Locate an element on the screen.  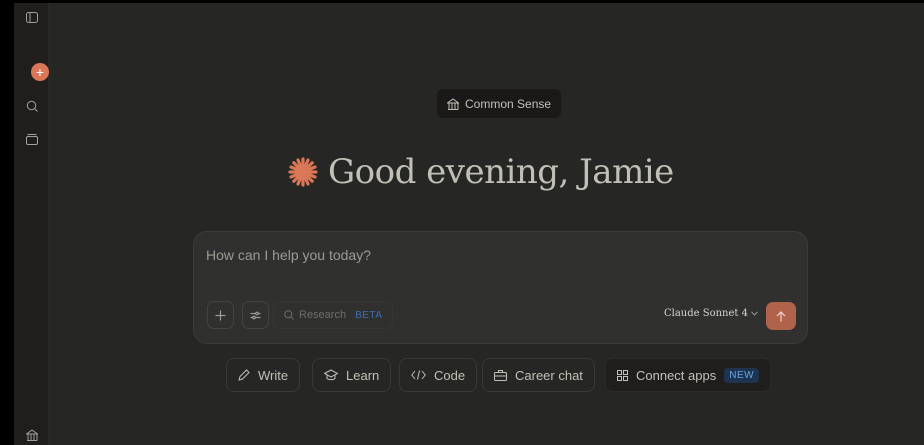
project-selector: Common Sense is located at coordinates (499, 103).